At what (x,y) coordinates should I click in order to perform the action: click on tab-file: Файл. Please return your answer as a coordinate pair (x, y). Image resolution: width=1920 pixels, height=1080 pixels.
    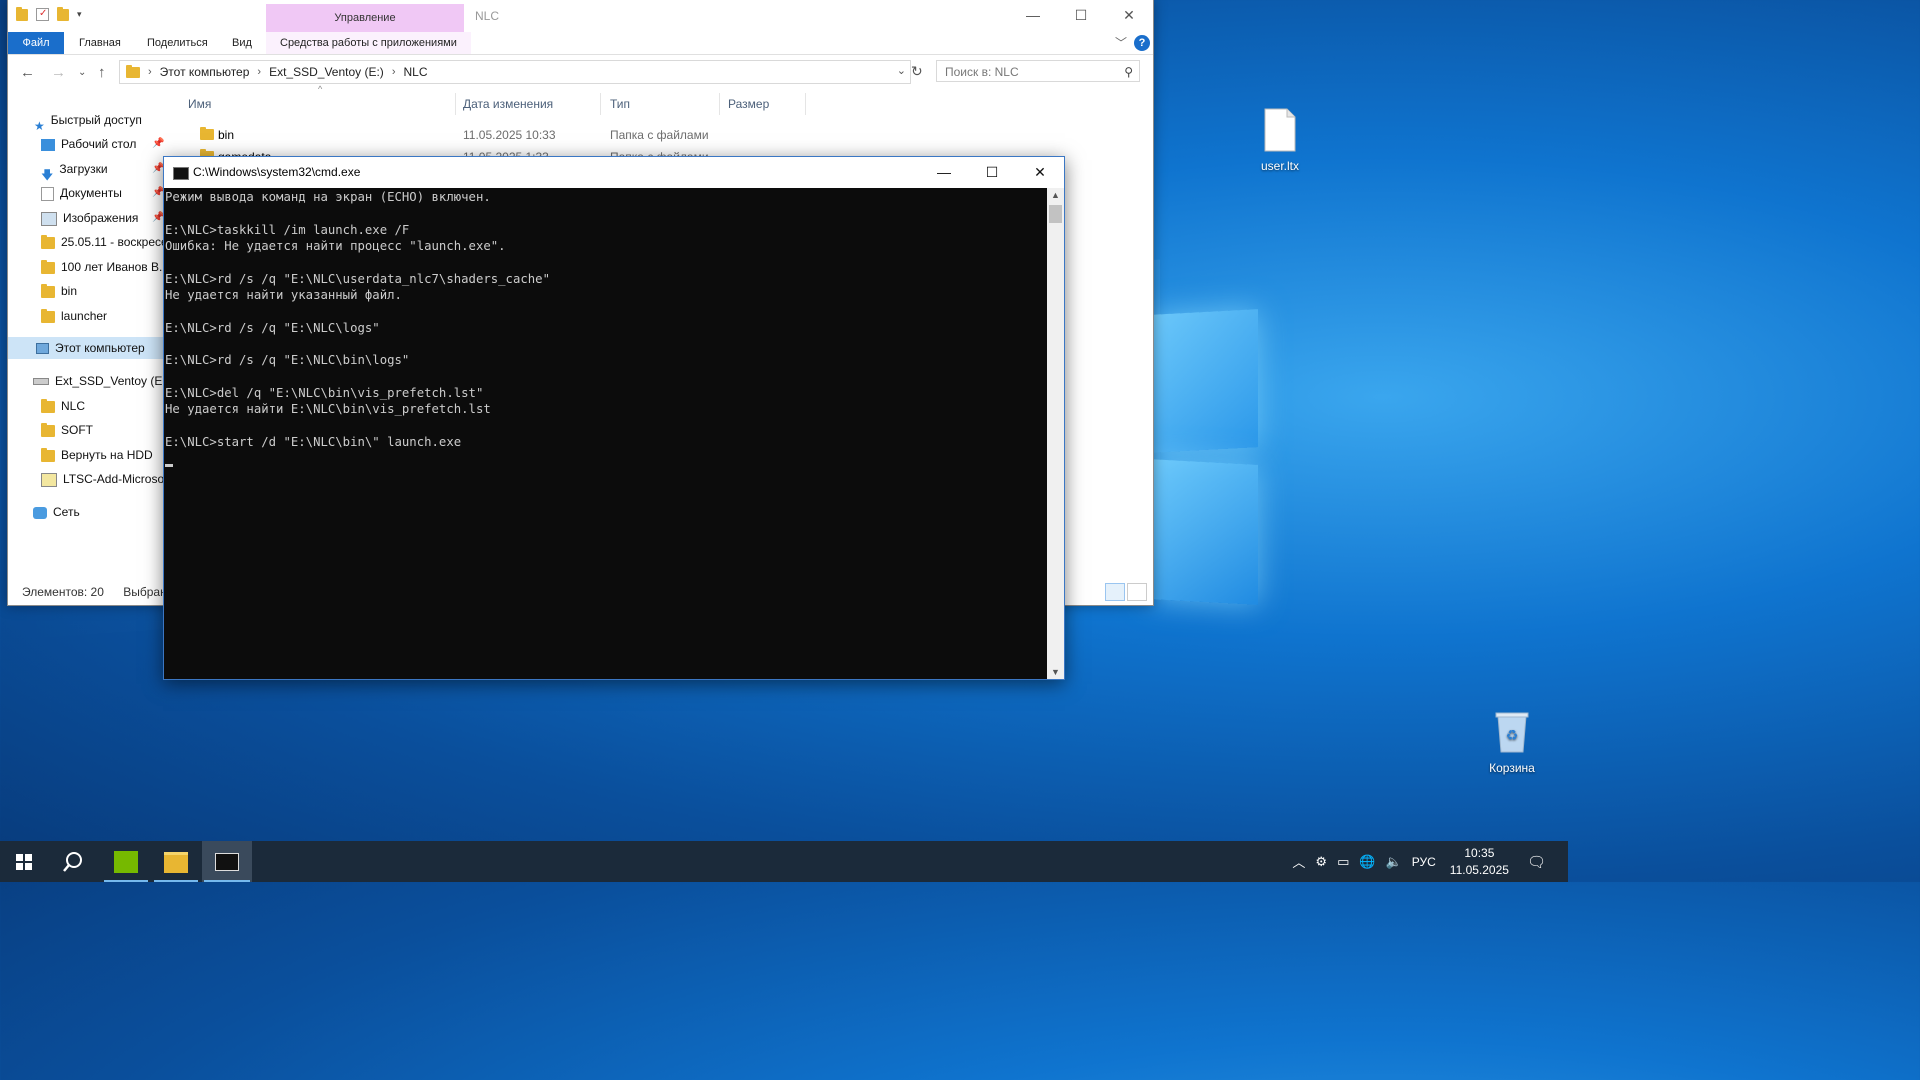
    Looking at the image, I should click on (36, 43).